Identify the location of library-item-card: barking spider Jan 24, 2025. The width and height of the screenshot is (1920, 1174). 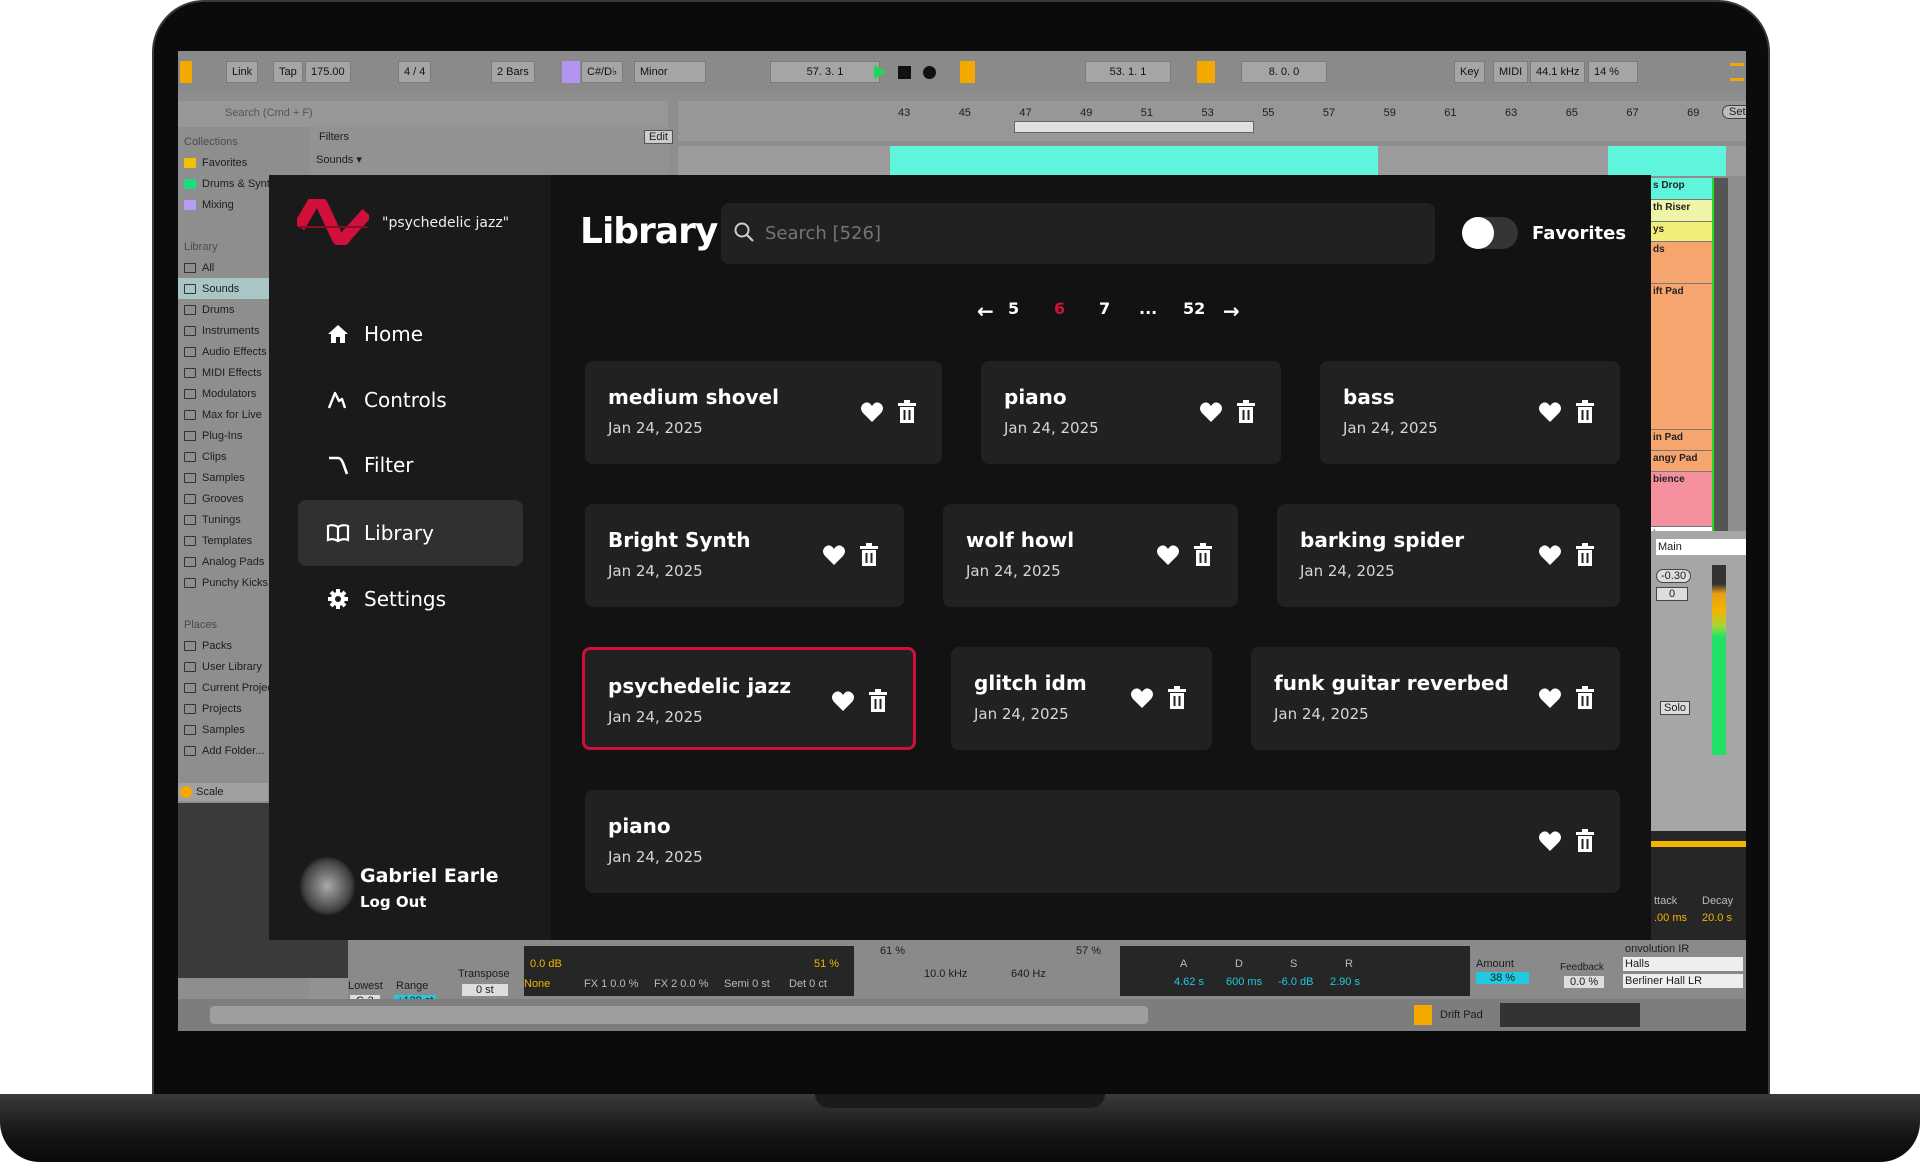
(1448, 555).